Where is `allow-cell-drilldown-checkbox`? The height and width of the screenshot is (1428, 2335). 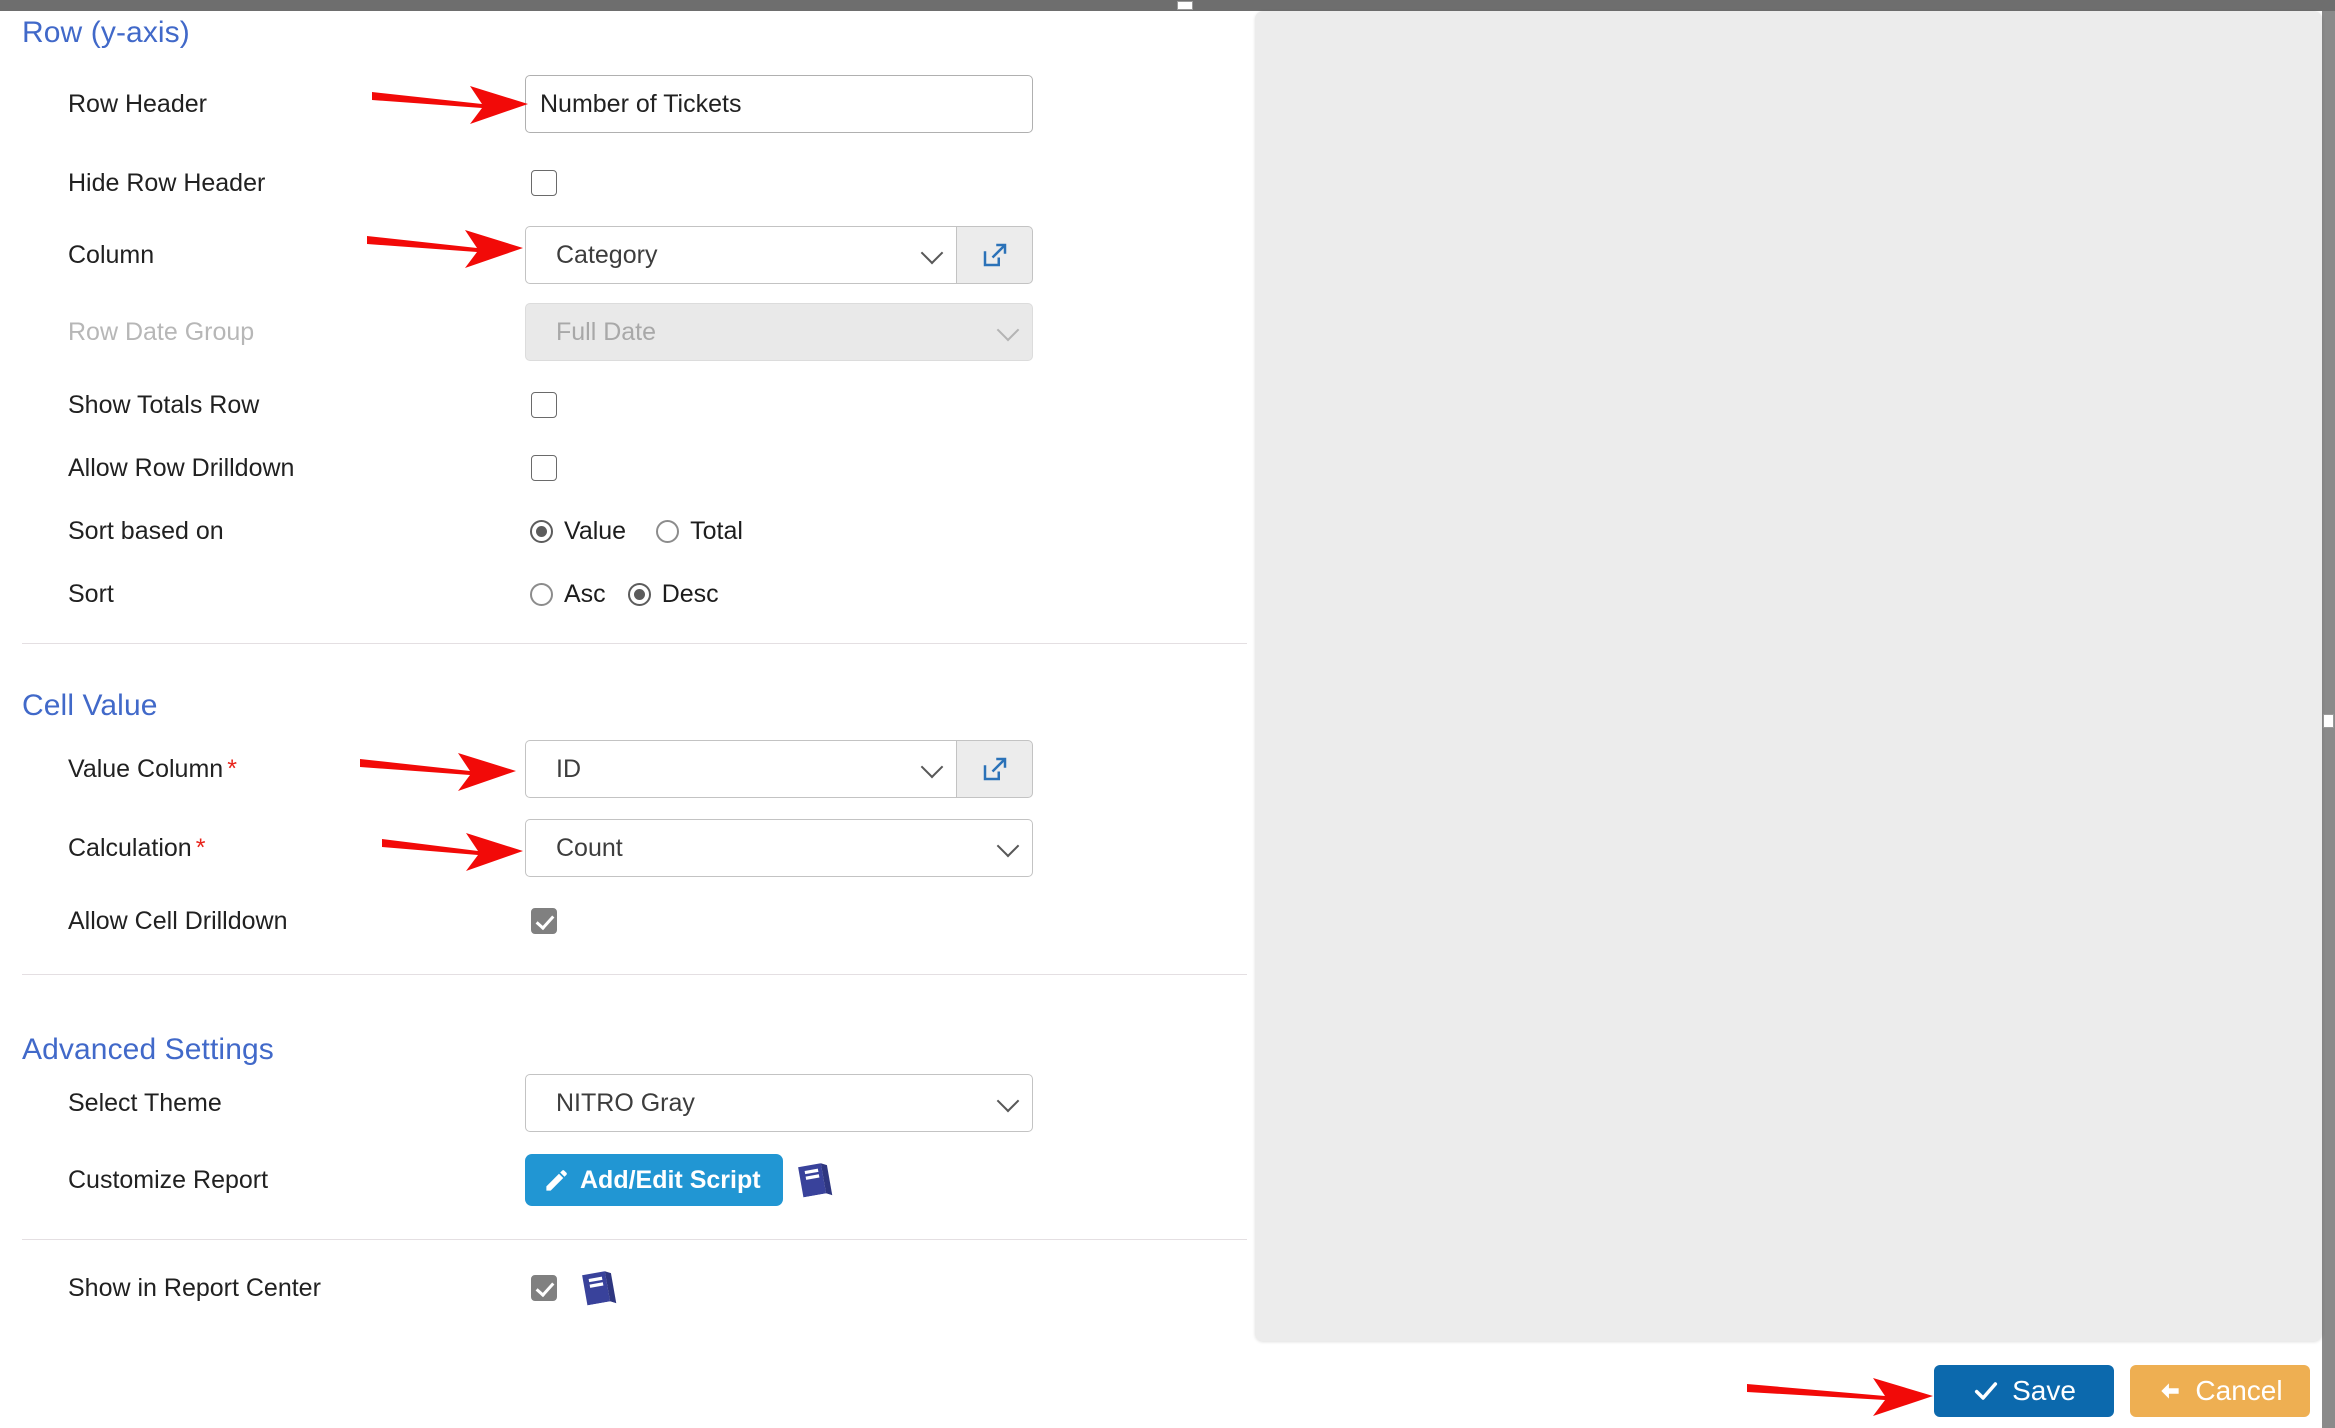 allow-cell-drilldown-checkbox is located at coordinates (544, 921).